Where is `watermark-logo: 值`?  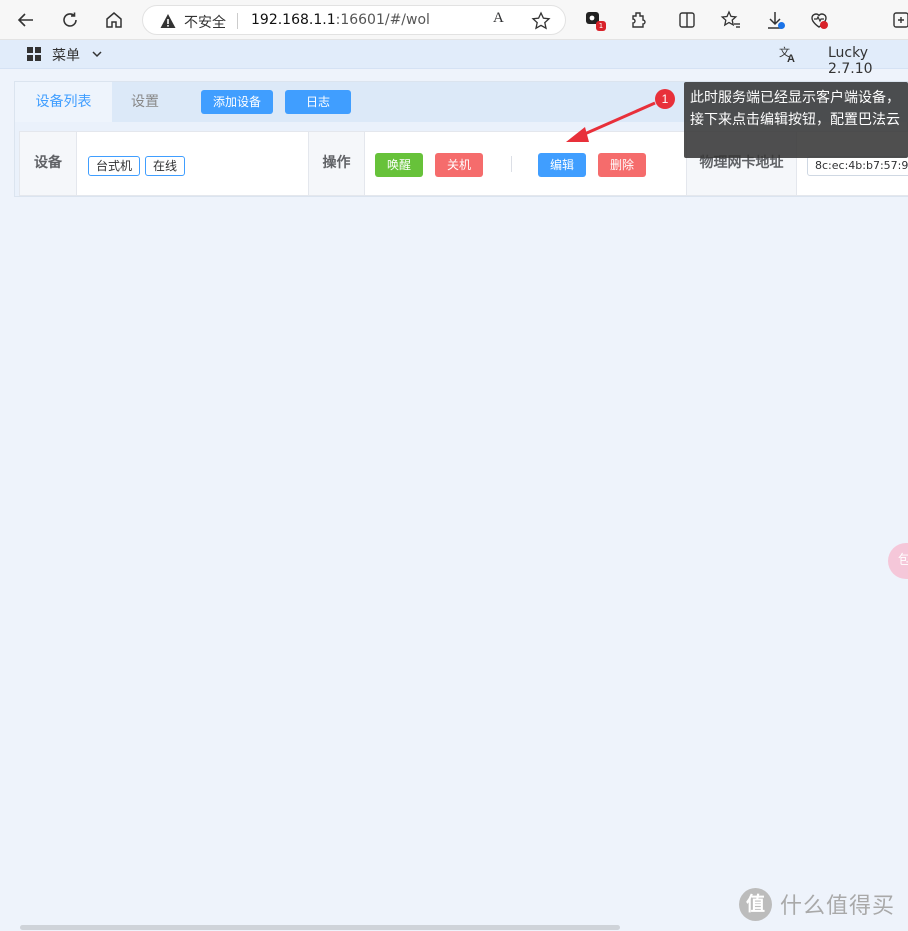
watermark-logo: 值 is located at coordinates (755, 904).